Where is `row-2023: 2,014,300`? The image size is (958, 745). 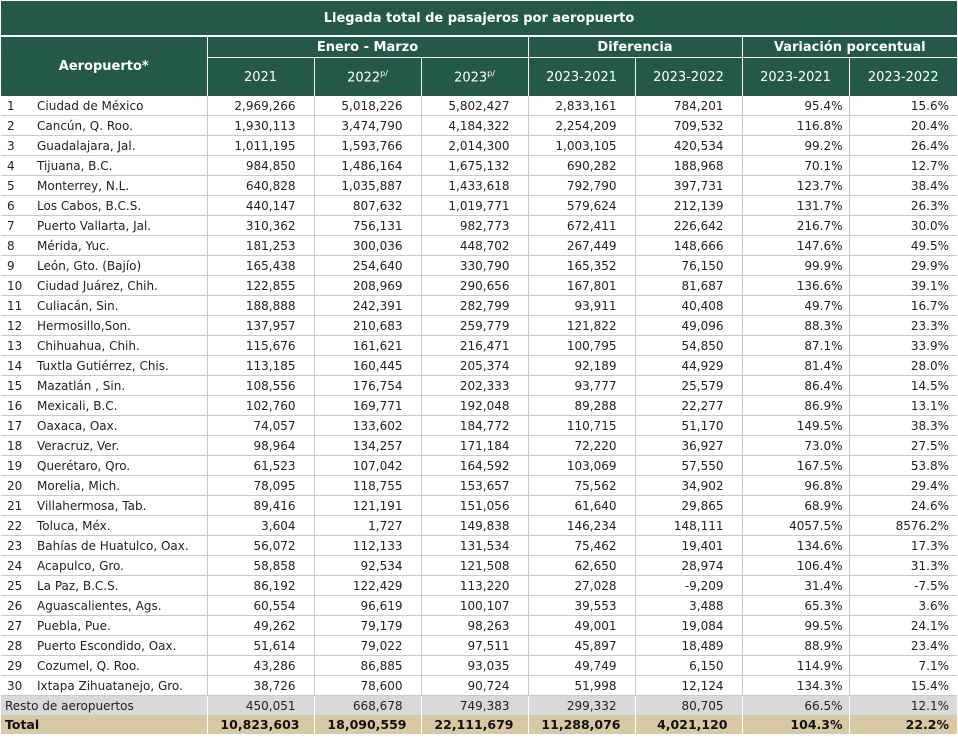
row-2023: 2,014,300 is located at coordinates (474, 145).